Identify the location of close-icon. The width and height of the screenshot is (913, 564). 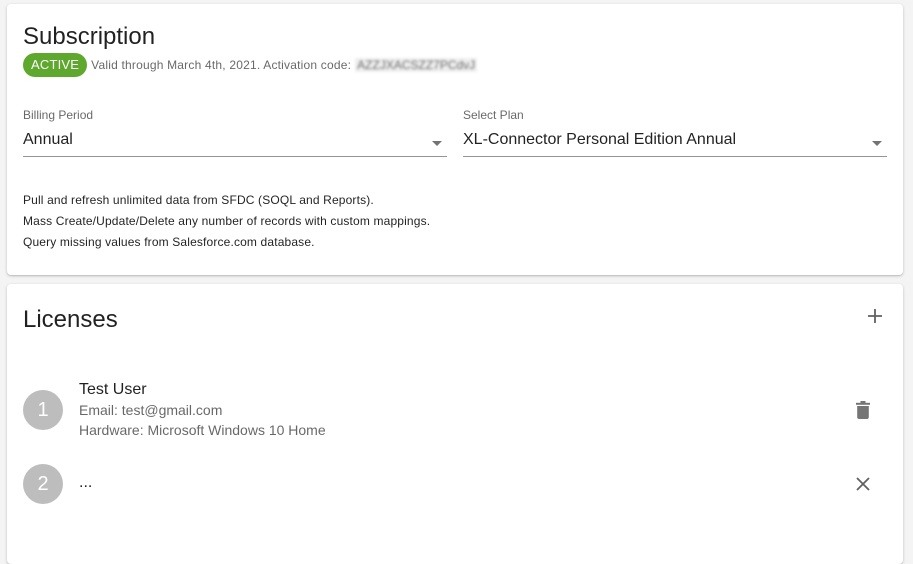
(863, 484).